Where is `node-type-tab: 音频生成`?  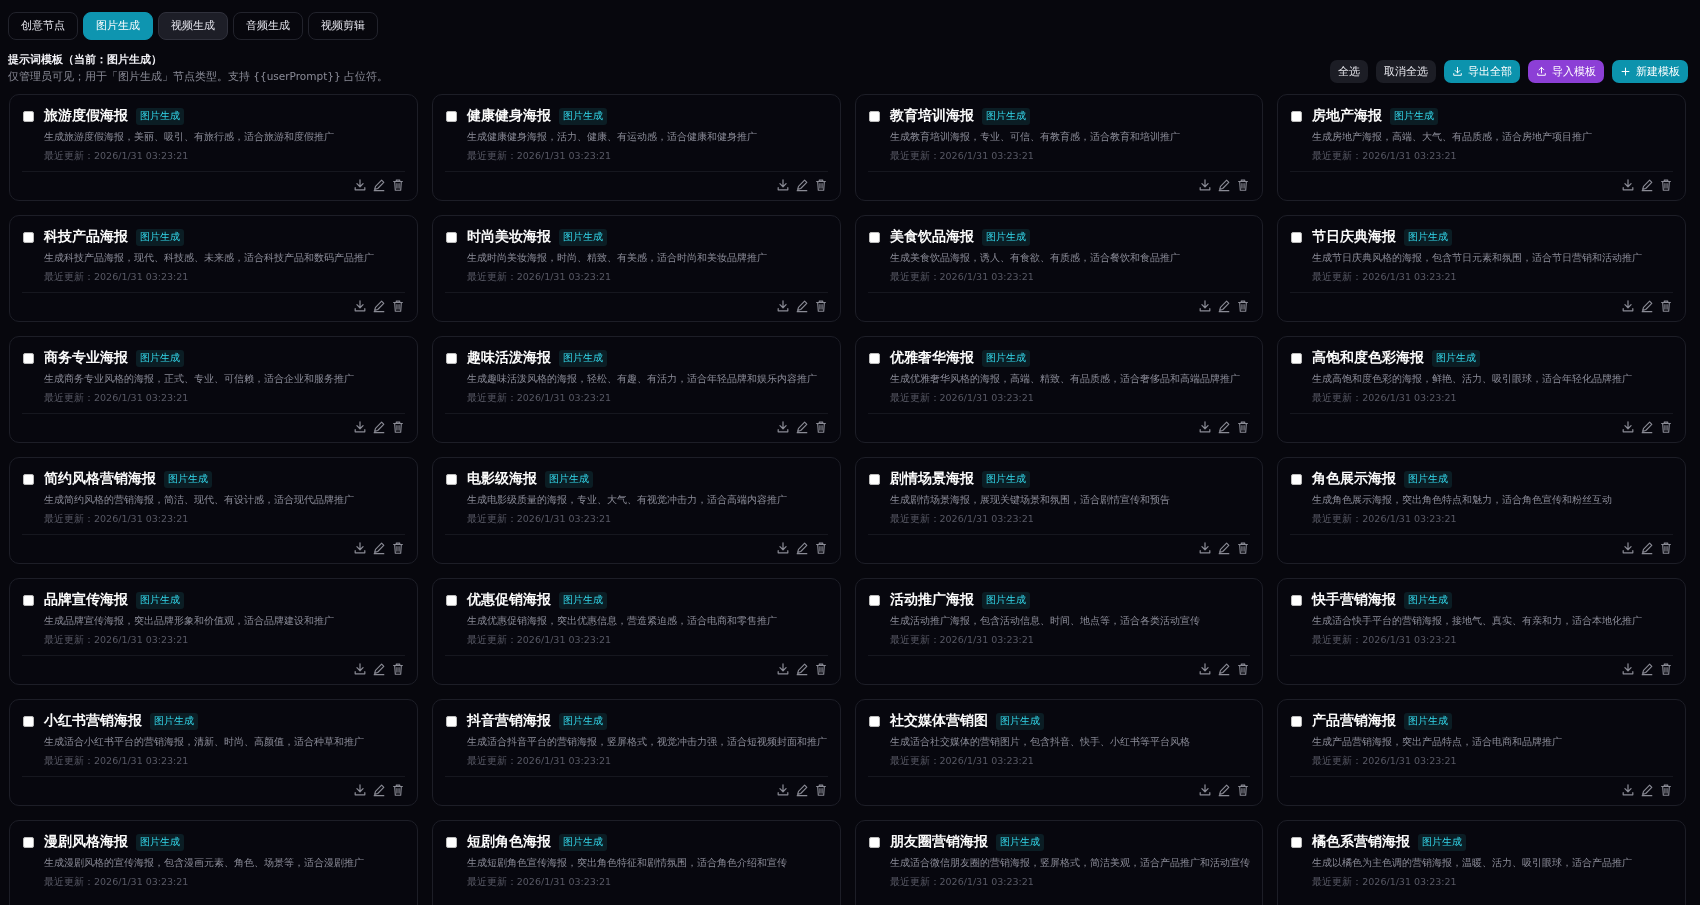
node-type-tab: 音频生成 is located at coordinates (268, 26).